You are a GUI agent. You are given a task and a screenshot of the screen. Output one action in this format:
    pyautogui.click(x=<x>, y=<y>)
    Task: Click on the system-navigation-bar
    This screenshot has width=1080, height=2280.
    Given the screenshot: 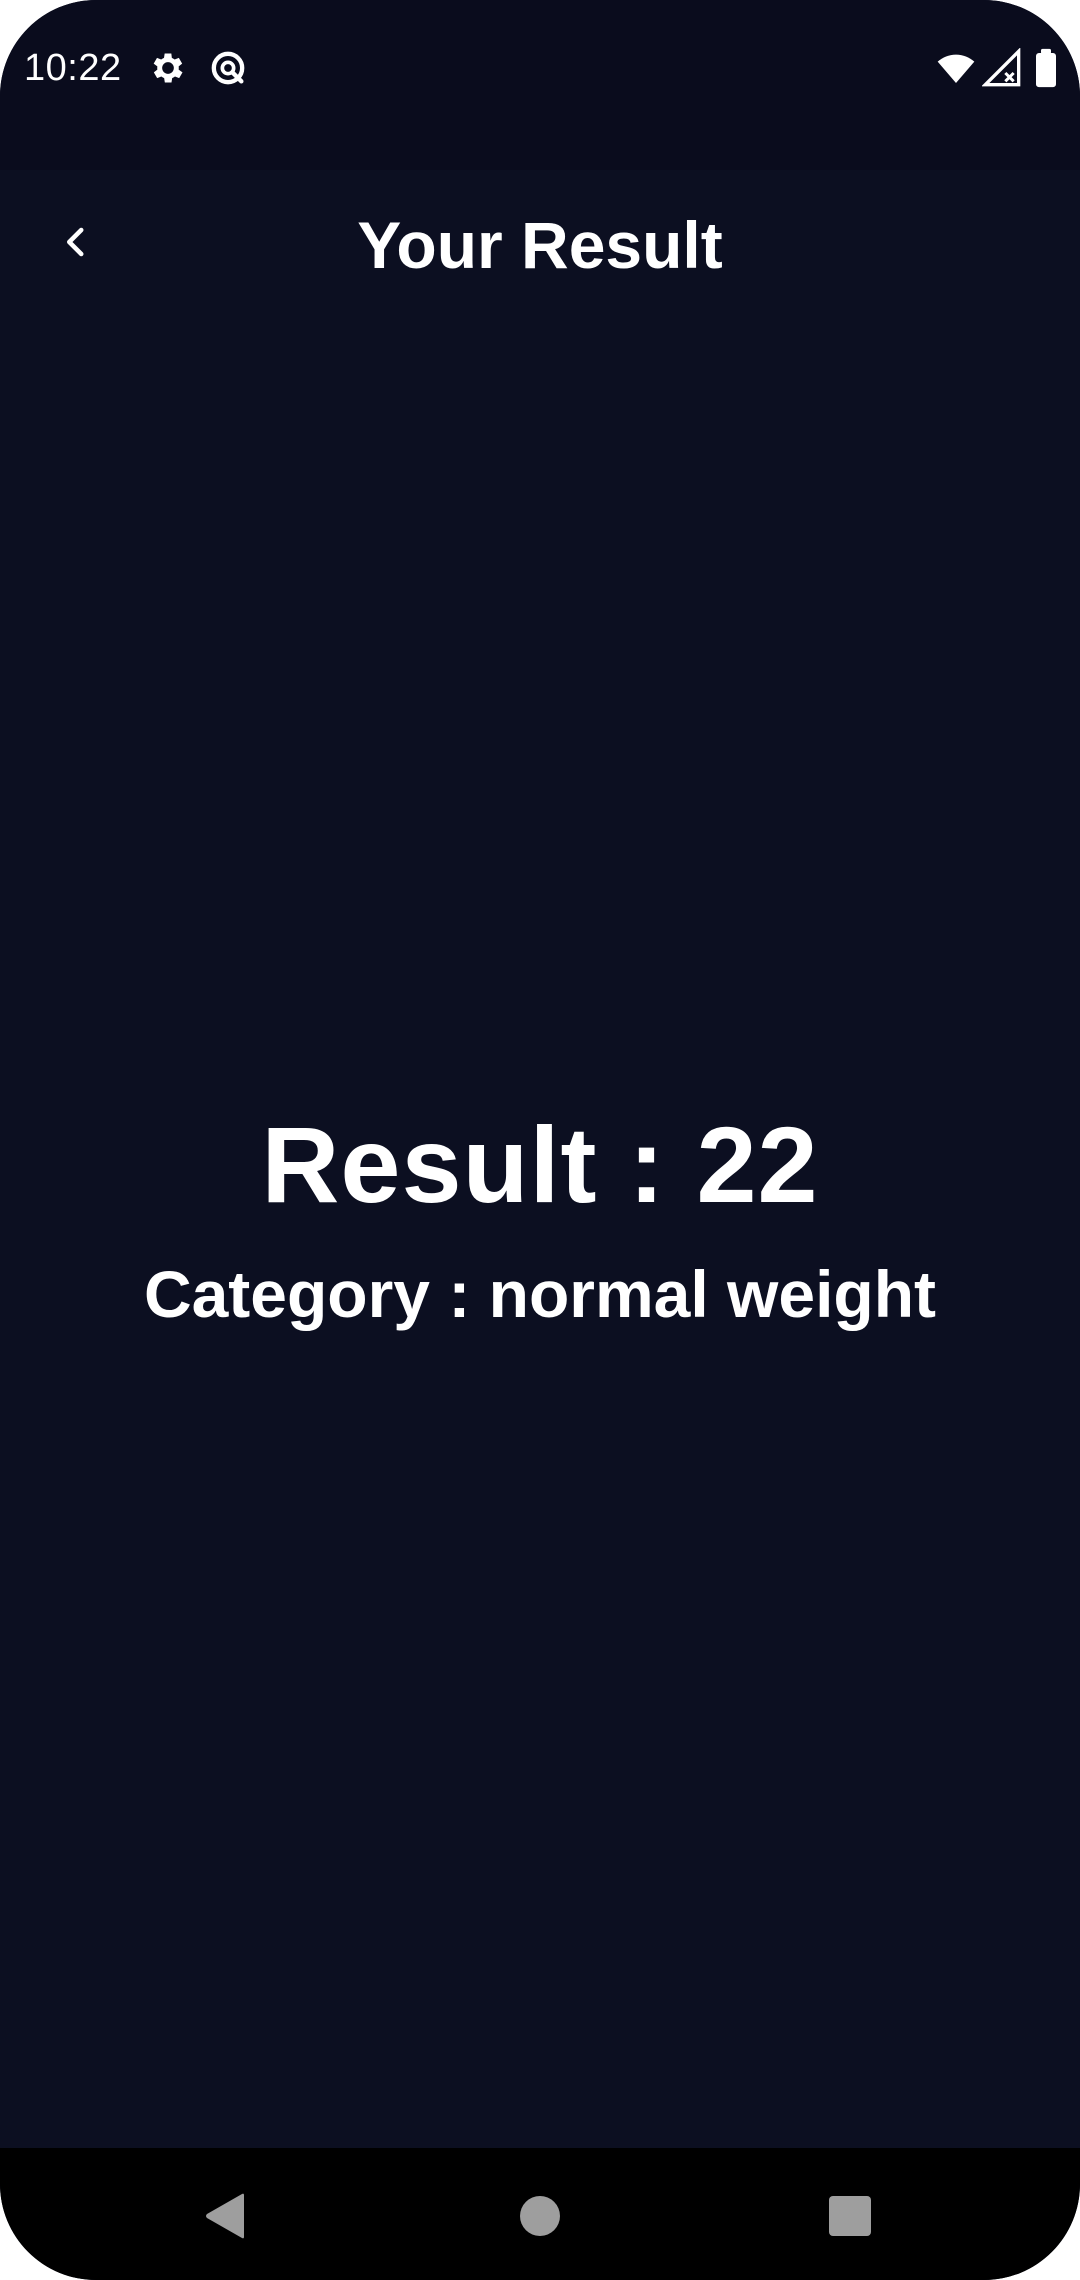 What is the action you would take?
    pyautogui.click(x=540, y=2214)
    